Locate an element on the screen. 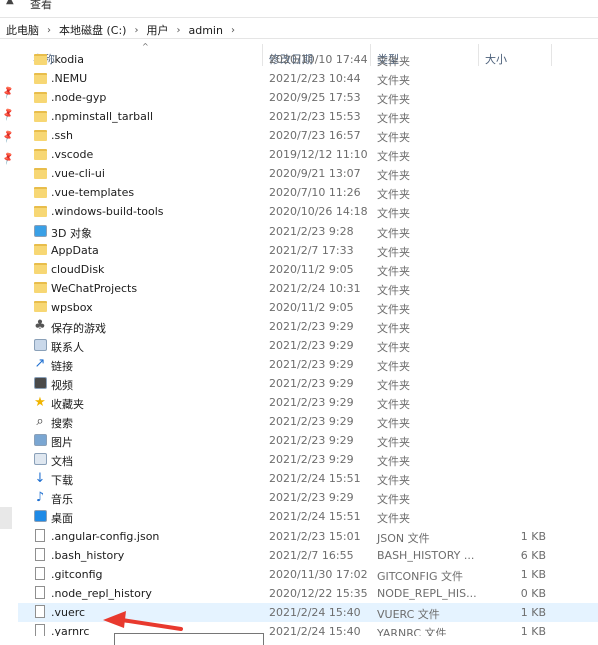  file-date: 2020/11/2 9:05 is located at coordinates (311, 307).